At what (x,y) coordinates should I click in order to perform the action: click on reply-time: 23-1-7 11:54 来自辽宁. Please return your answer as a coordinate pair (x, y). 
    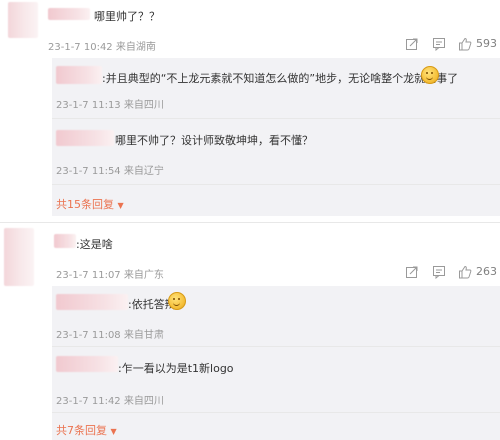
    Looking at the image, I should click on (110, 171).